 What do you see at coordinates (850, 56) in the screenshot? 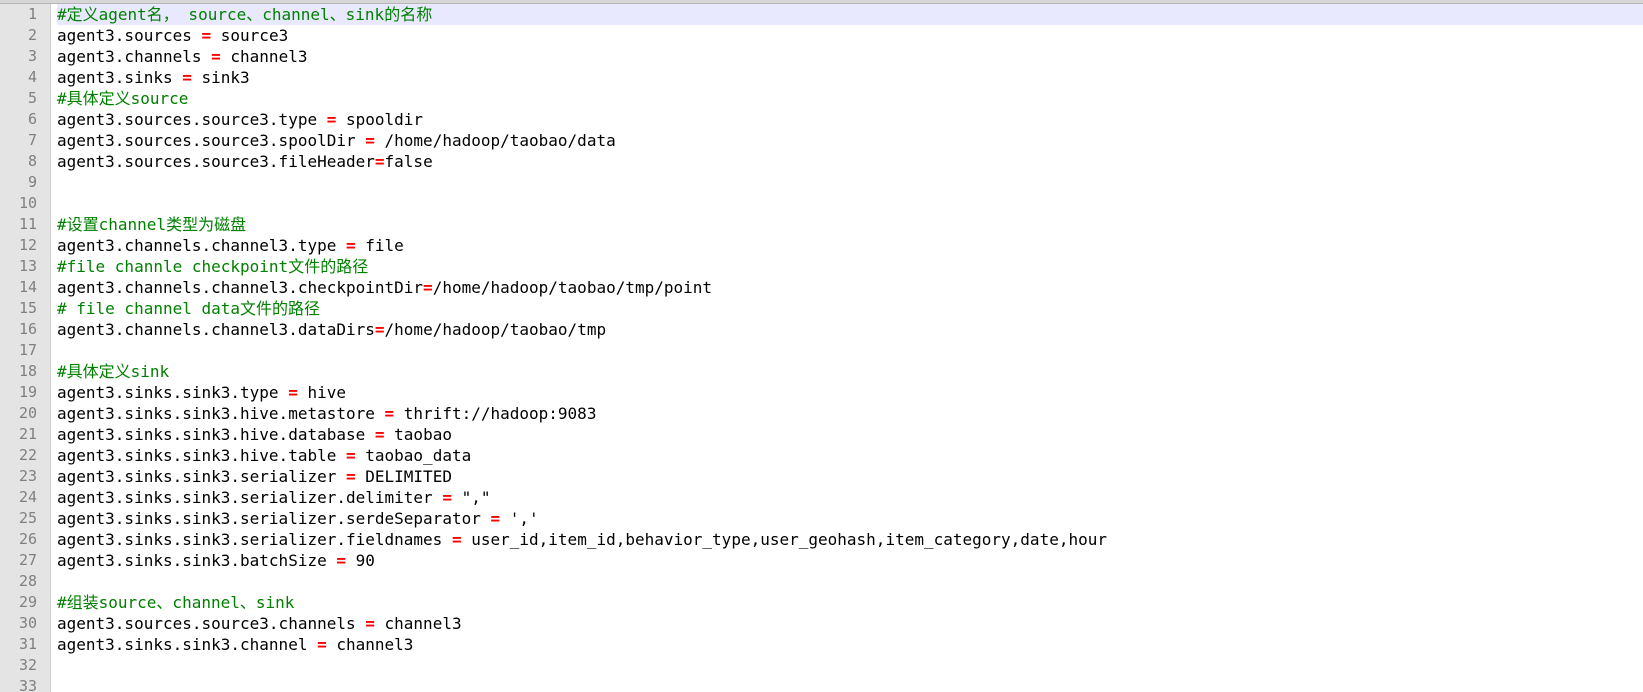
I see `line-text: agent3.channels = channel3` at bounding box center [850, 56].